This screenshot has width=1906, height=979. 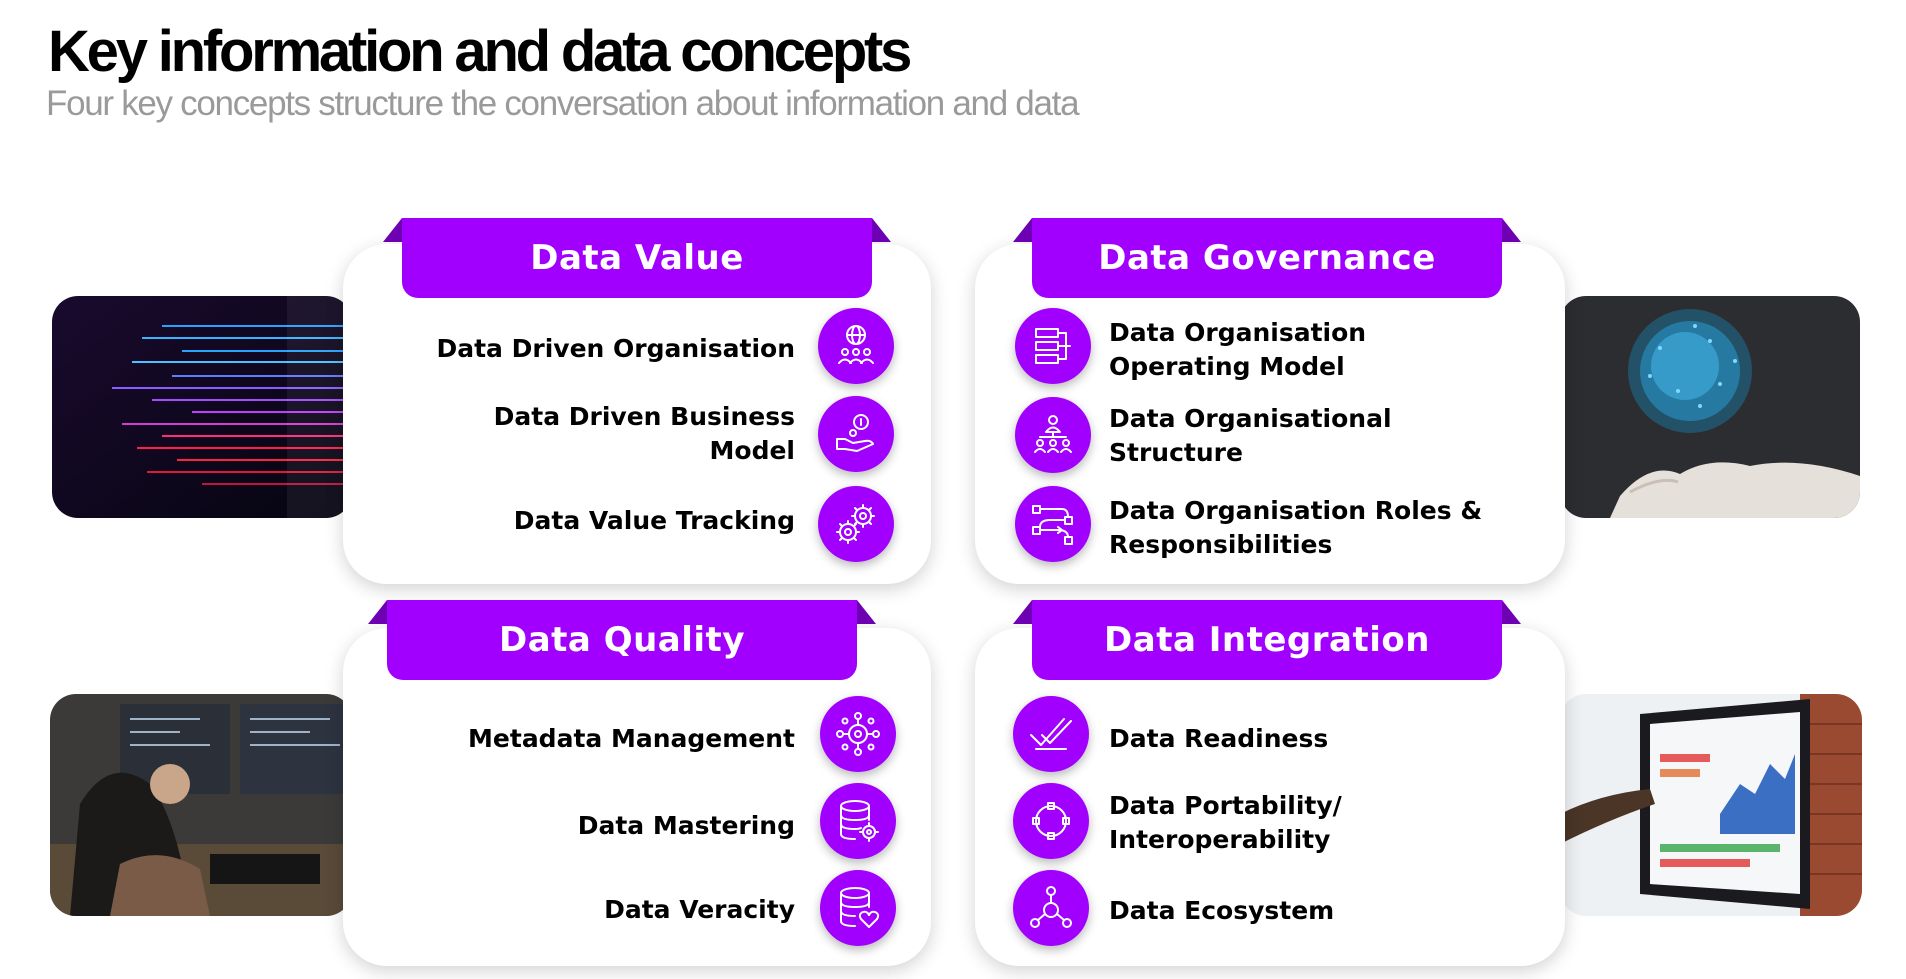 What do you see at coordinates (654, 520) in the screenshot?
I see `list-item: Data Value Tracking` at bounding box center [654, 520].